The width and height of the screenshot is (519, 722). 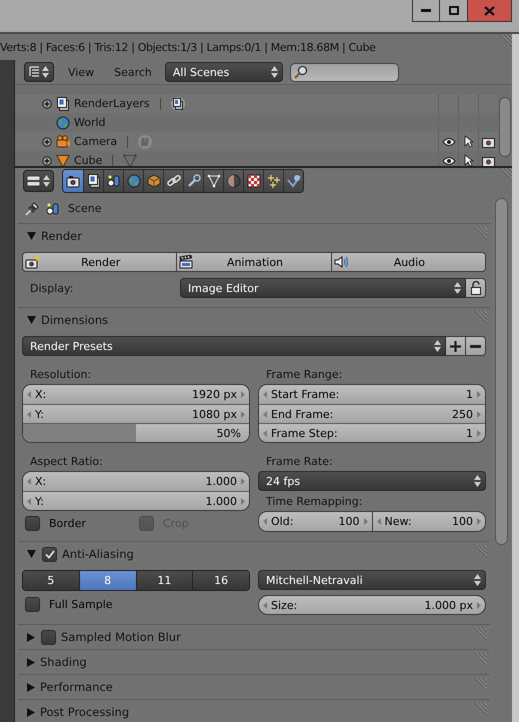 I want to click on remove-button, so click(x=476, y=346).